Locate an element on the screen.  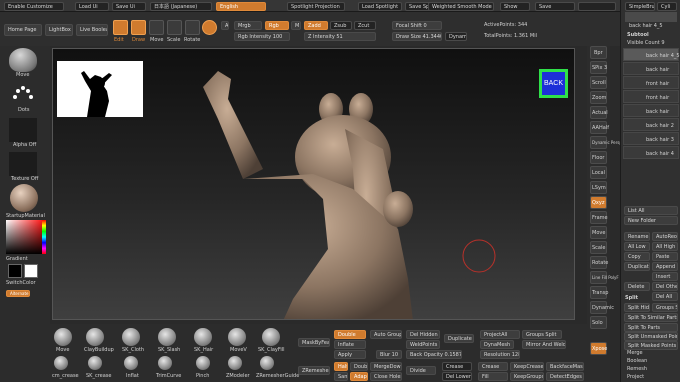
language-japanese-button: 日本語 (Japanese) is located at coordinates (181, 6).